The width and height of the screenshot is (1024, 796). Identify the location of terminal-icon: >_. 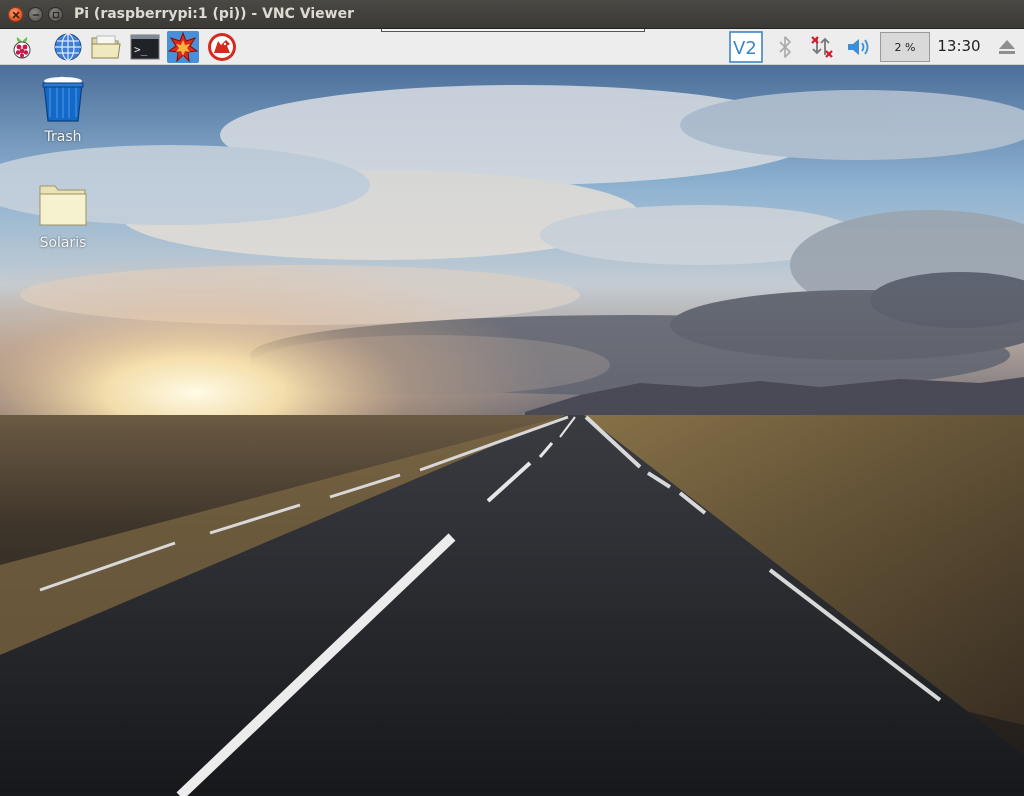
(145, 47).